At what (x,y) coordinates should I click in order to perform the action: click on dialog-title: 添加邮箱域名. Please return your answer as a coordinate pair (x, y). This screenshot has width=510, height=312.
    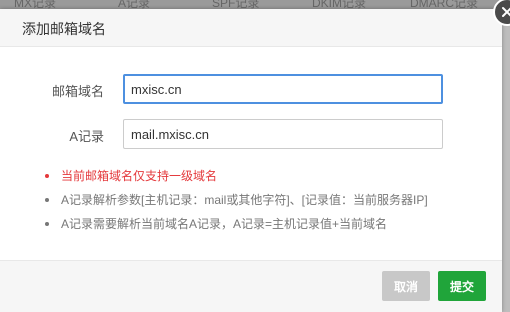
    Looking at the image, I should click on (64, 29).